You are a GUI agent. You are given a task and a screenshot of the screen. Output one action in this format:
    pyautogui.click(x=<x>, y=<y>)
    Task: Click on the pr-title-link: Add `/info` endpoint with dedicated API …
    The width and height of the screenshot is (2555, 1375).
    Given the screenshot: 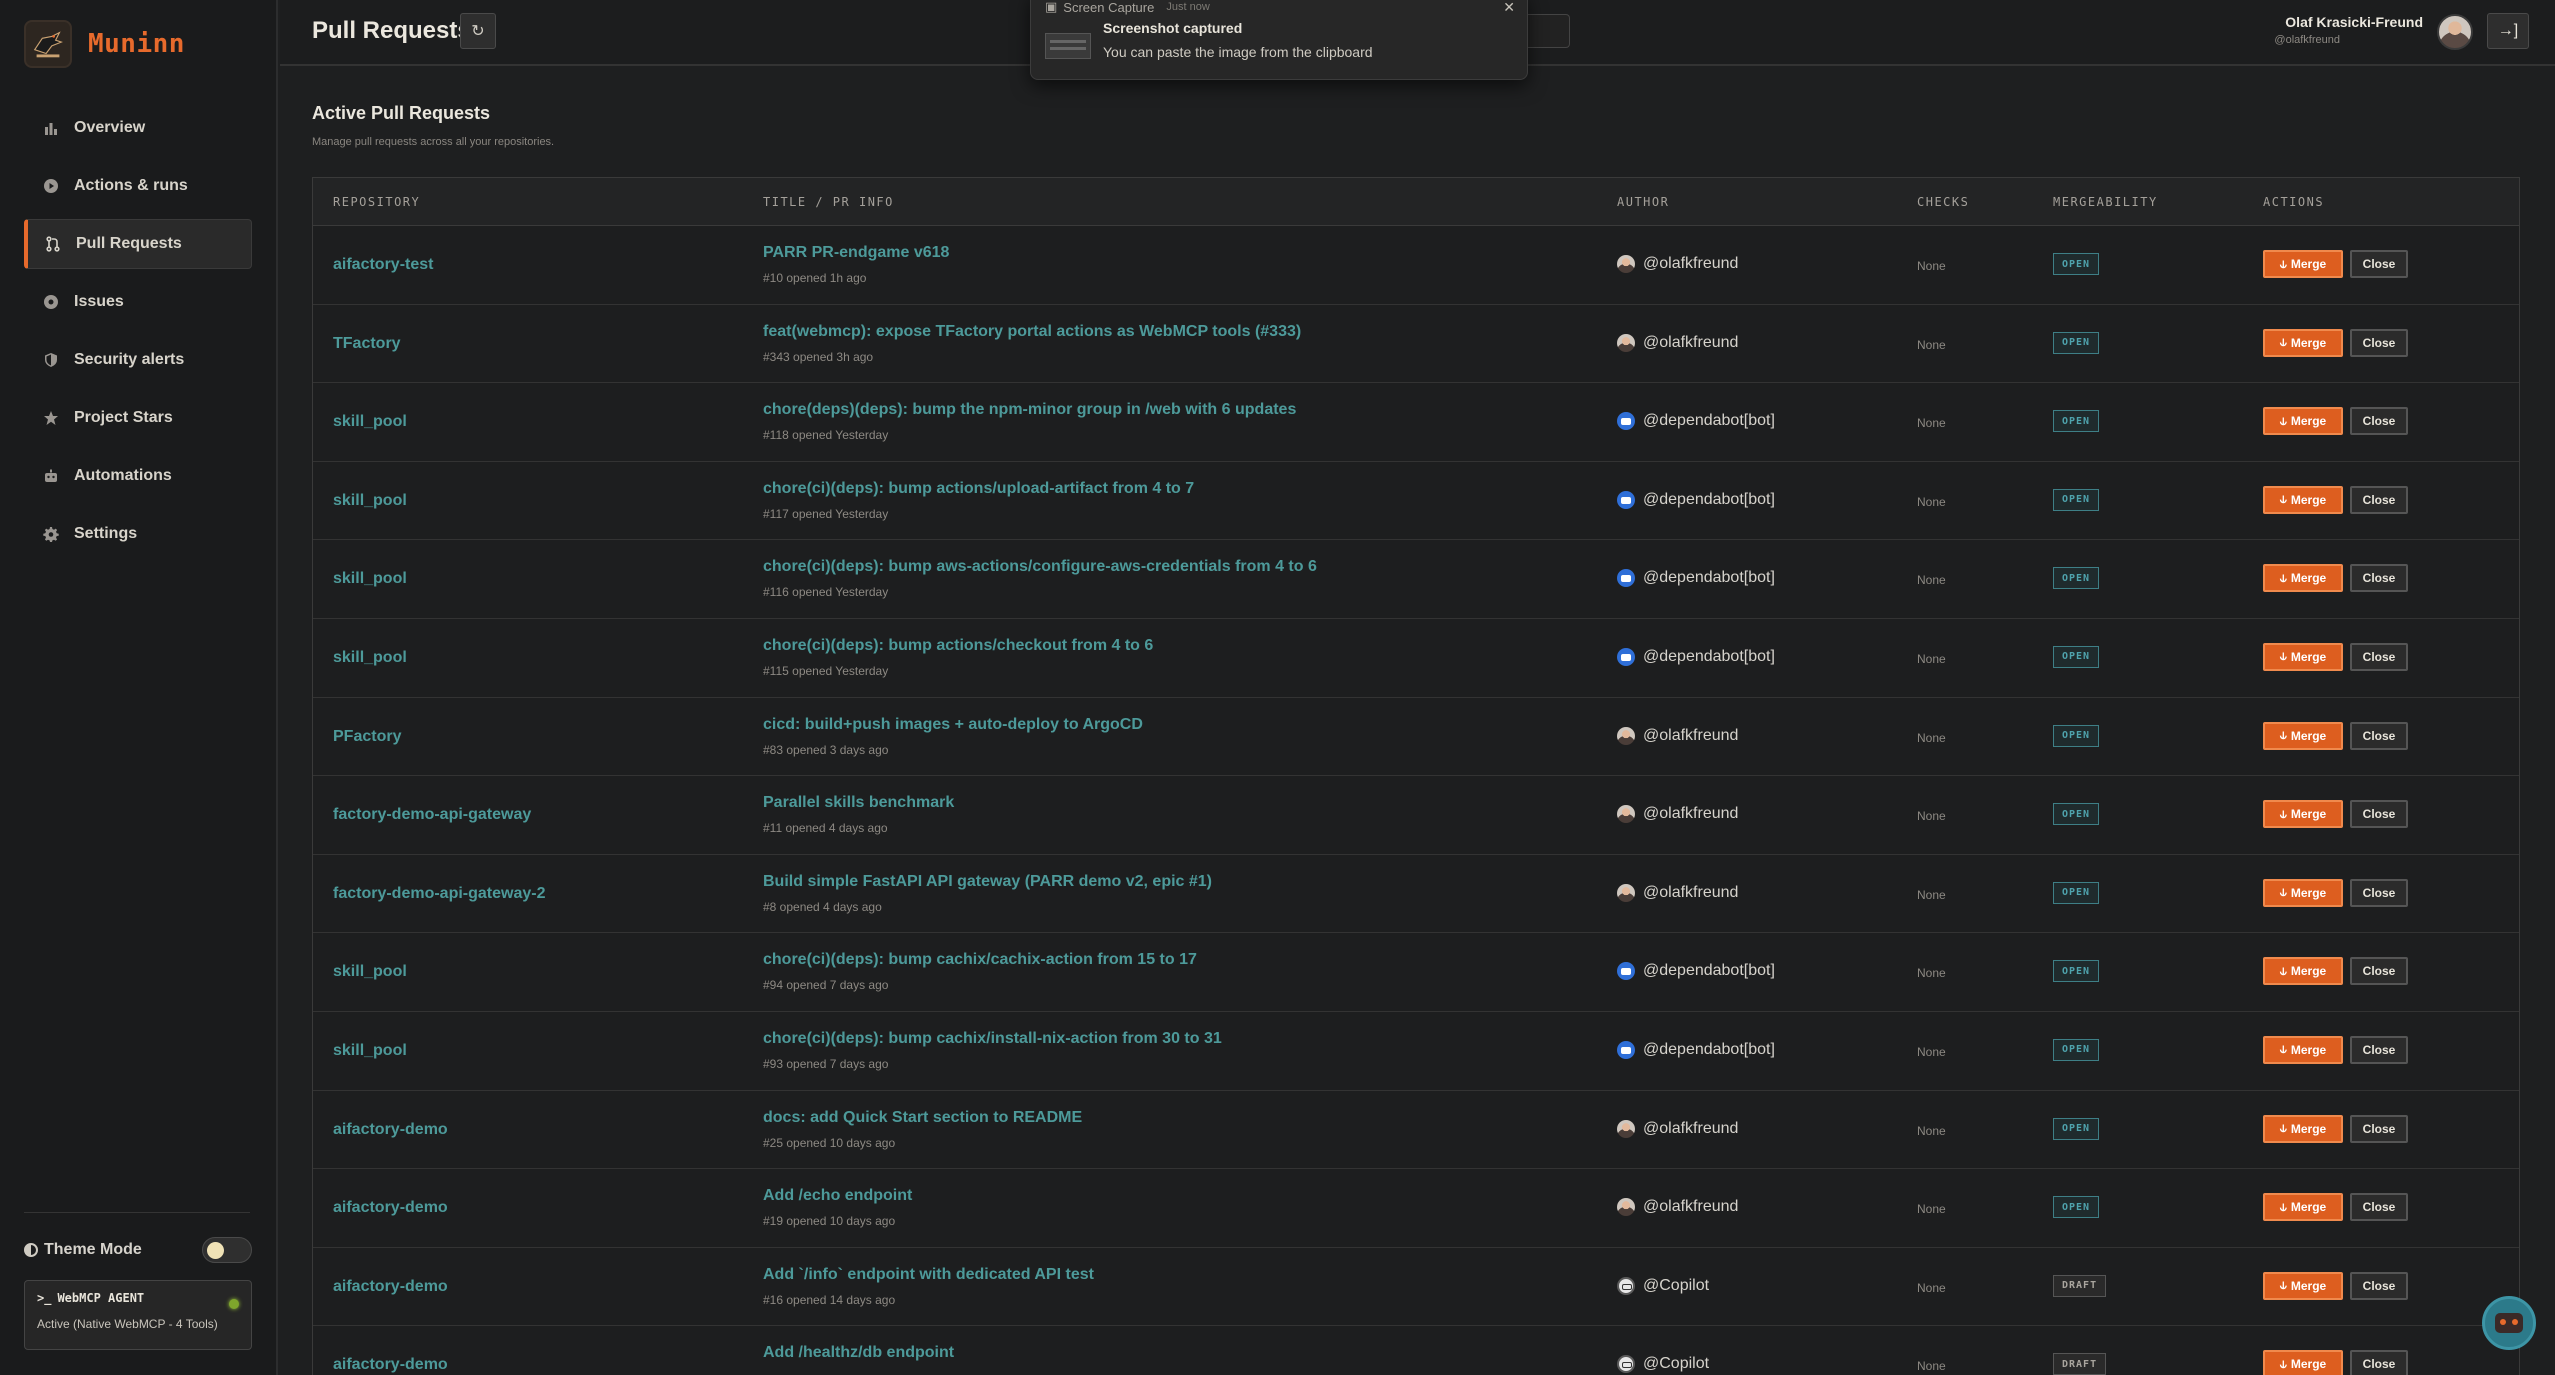 What is the action you would take?
    pyautogui.click(x=928, y=1275)
    